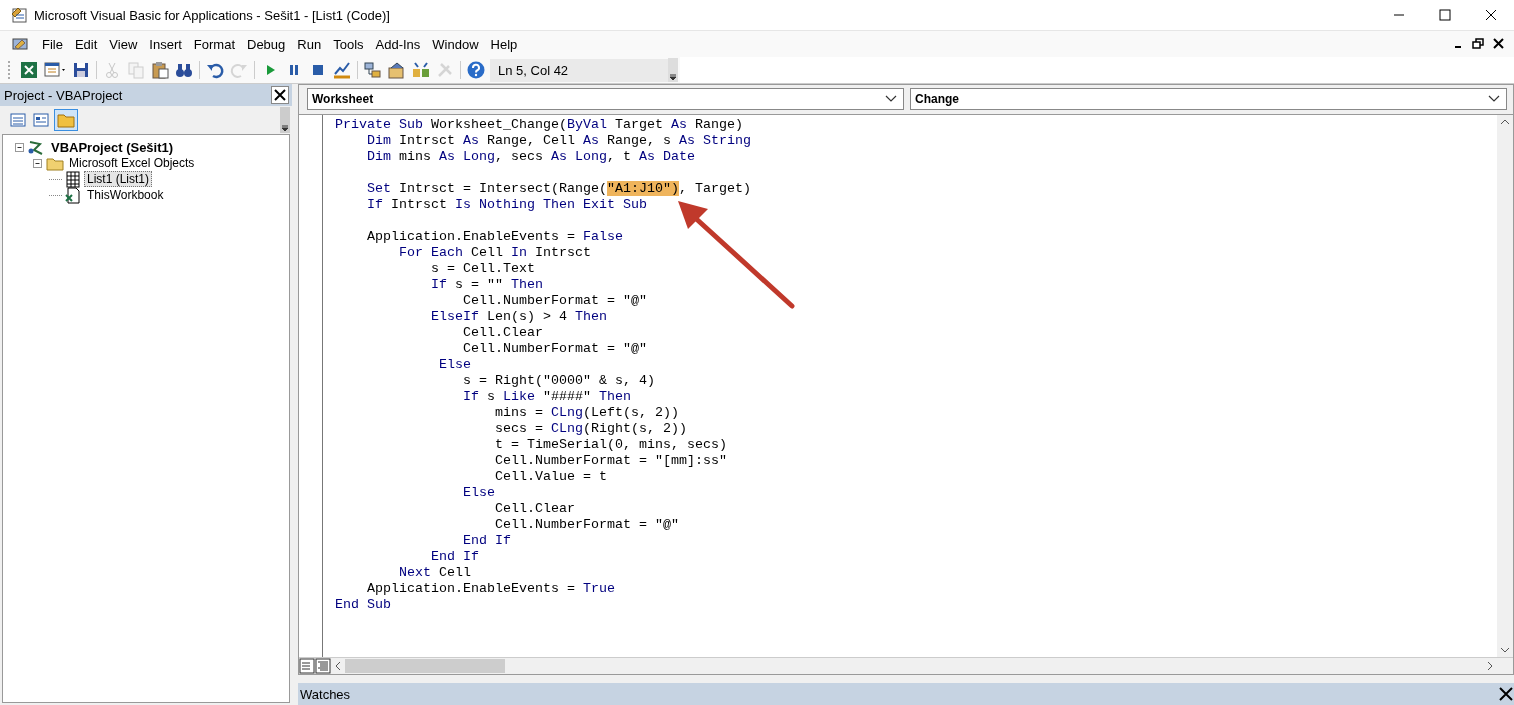 This screenshot has height=705, width=1514. I want to click on save-icon, so click(81, 70).